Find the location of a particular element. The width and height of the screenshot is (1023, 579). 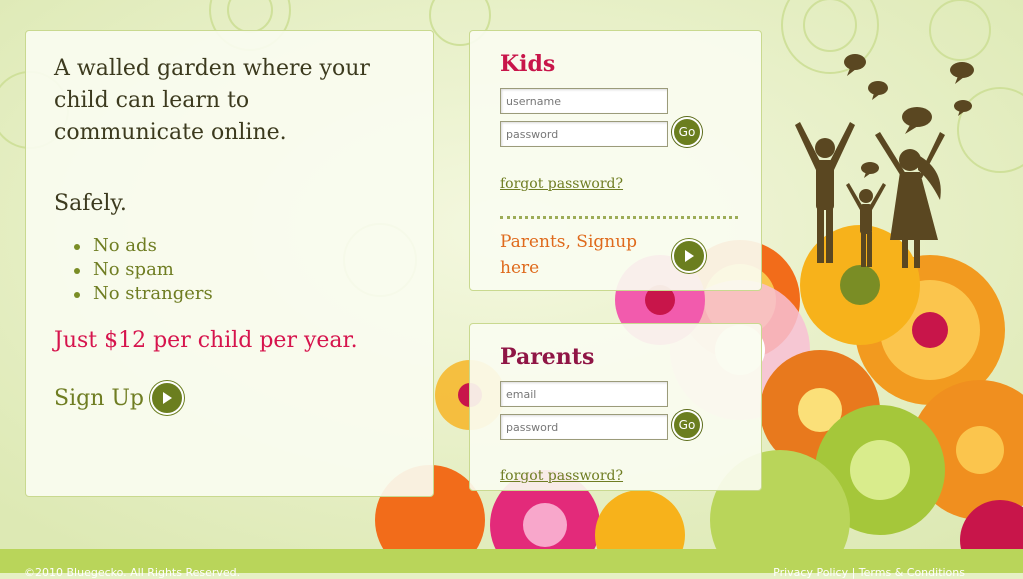

parents-login-panel: Parents Go forgot password? is located at coordinates (615, 407).